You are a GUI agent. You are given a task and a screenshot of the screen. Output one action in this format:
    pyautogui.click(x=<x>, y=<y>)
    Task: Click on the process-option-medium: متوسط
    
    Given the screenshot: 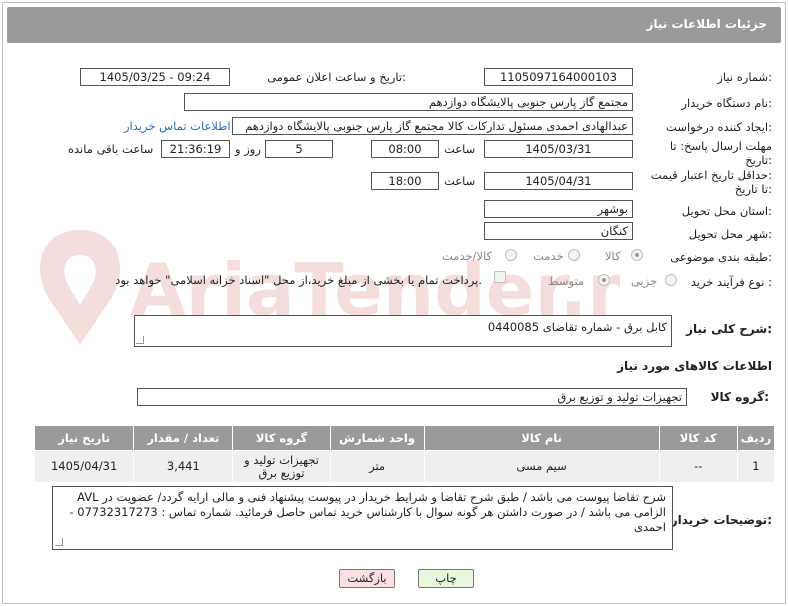 What is the action you would take?
    pyautogui.click(x=566, y=281)
    